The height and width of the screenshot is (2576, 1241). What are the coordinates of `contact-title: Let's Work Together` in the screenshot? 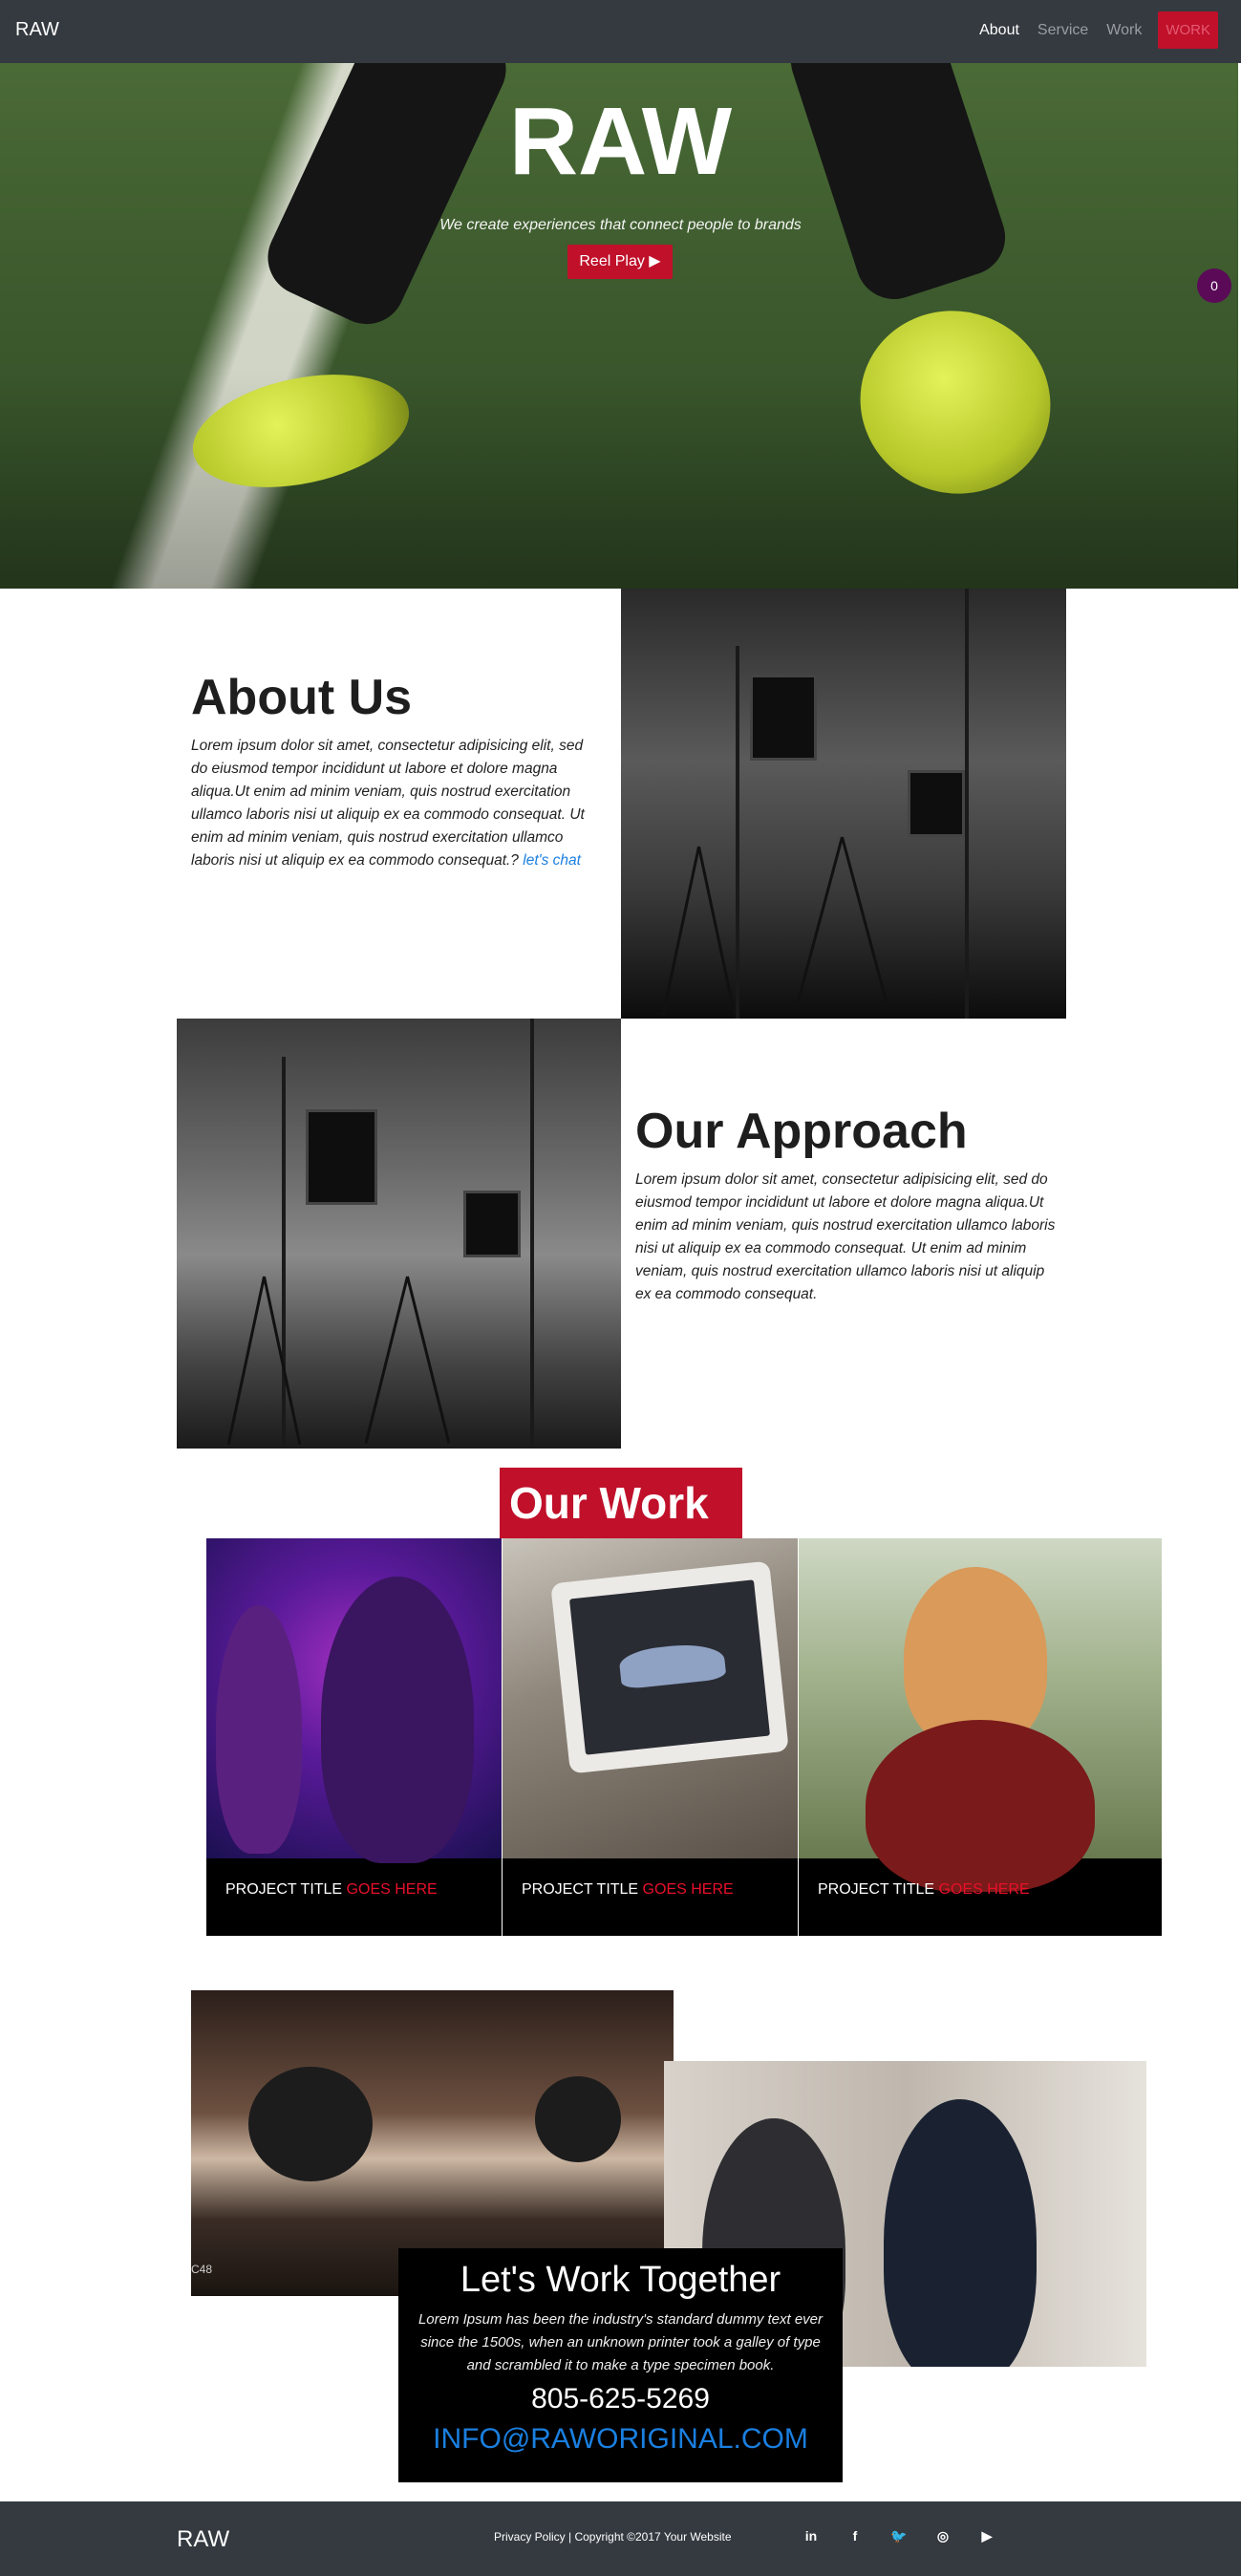 It's located at (620, 2280).